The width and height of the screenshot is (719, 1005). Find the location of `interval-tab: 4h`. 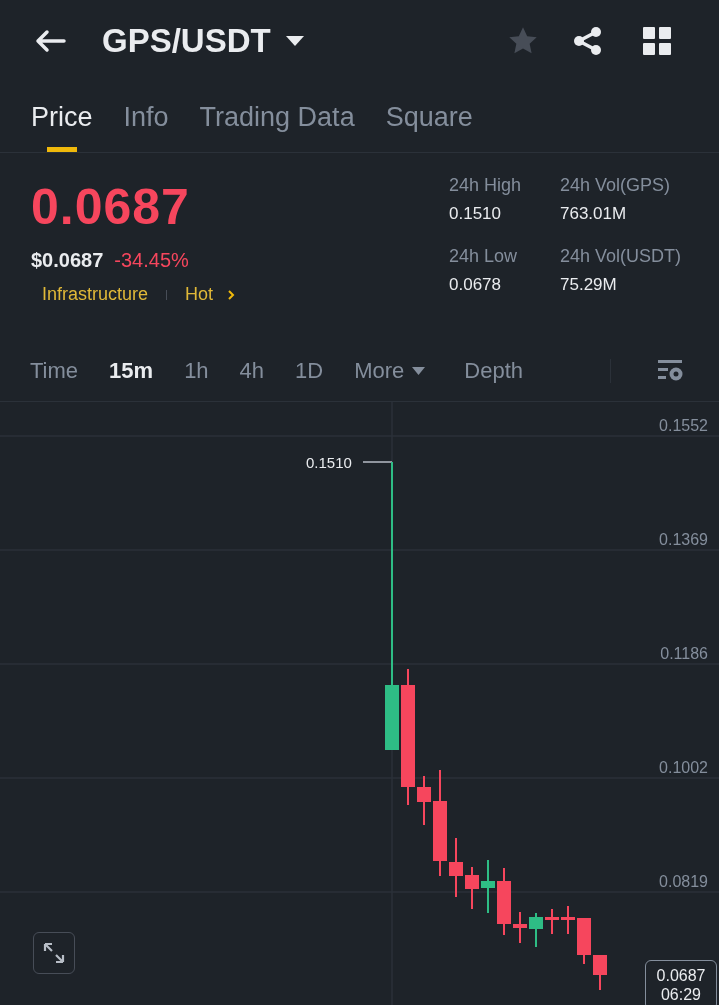

interval-tab: 4h is located at coordinates (252, 370).